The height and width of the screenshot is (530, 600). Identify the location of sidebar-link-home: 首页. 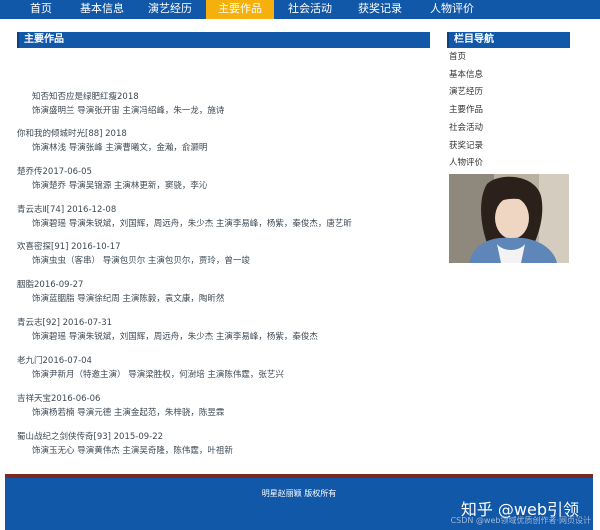
(457, 57).